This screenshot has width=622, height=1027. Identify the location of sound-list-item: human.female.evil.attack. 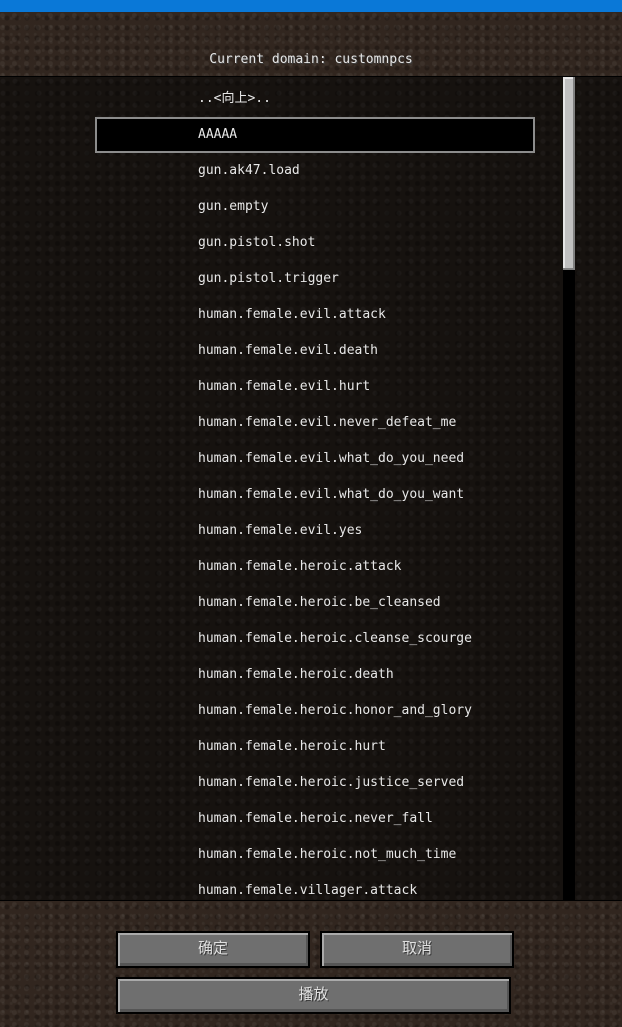
(315, 315).